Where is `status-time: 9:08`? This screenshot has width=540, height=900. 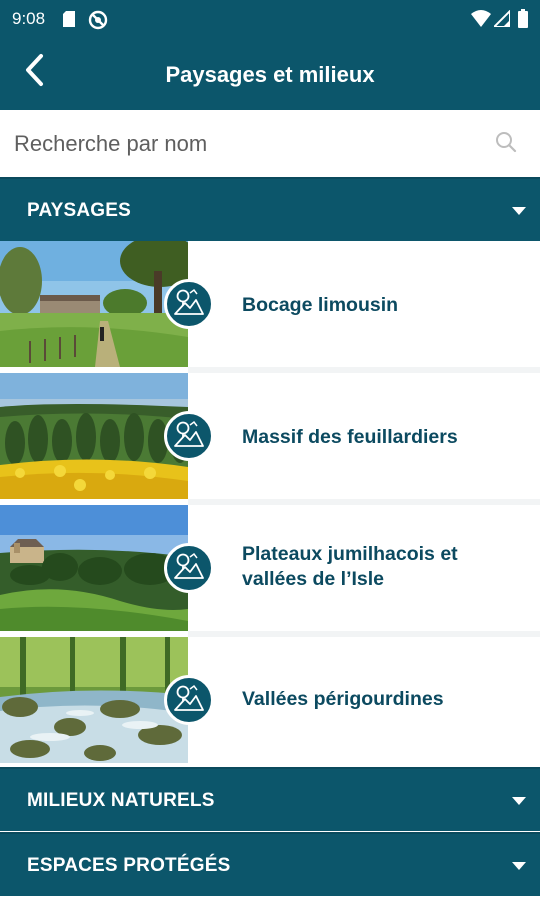 status-time: 9:08 is located at coordinates (29, 18).